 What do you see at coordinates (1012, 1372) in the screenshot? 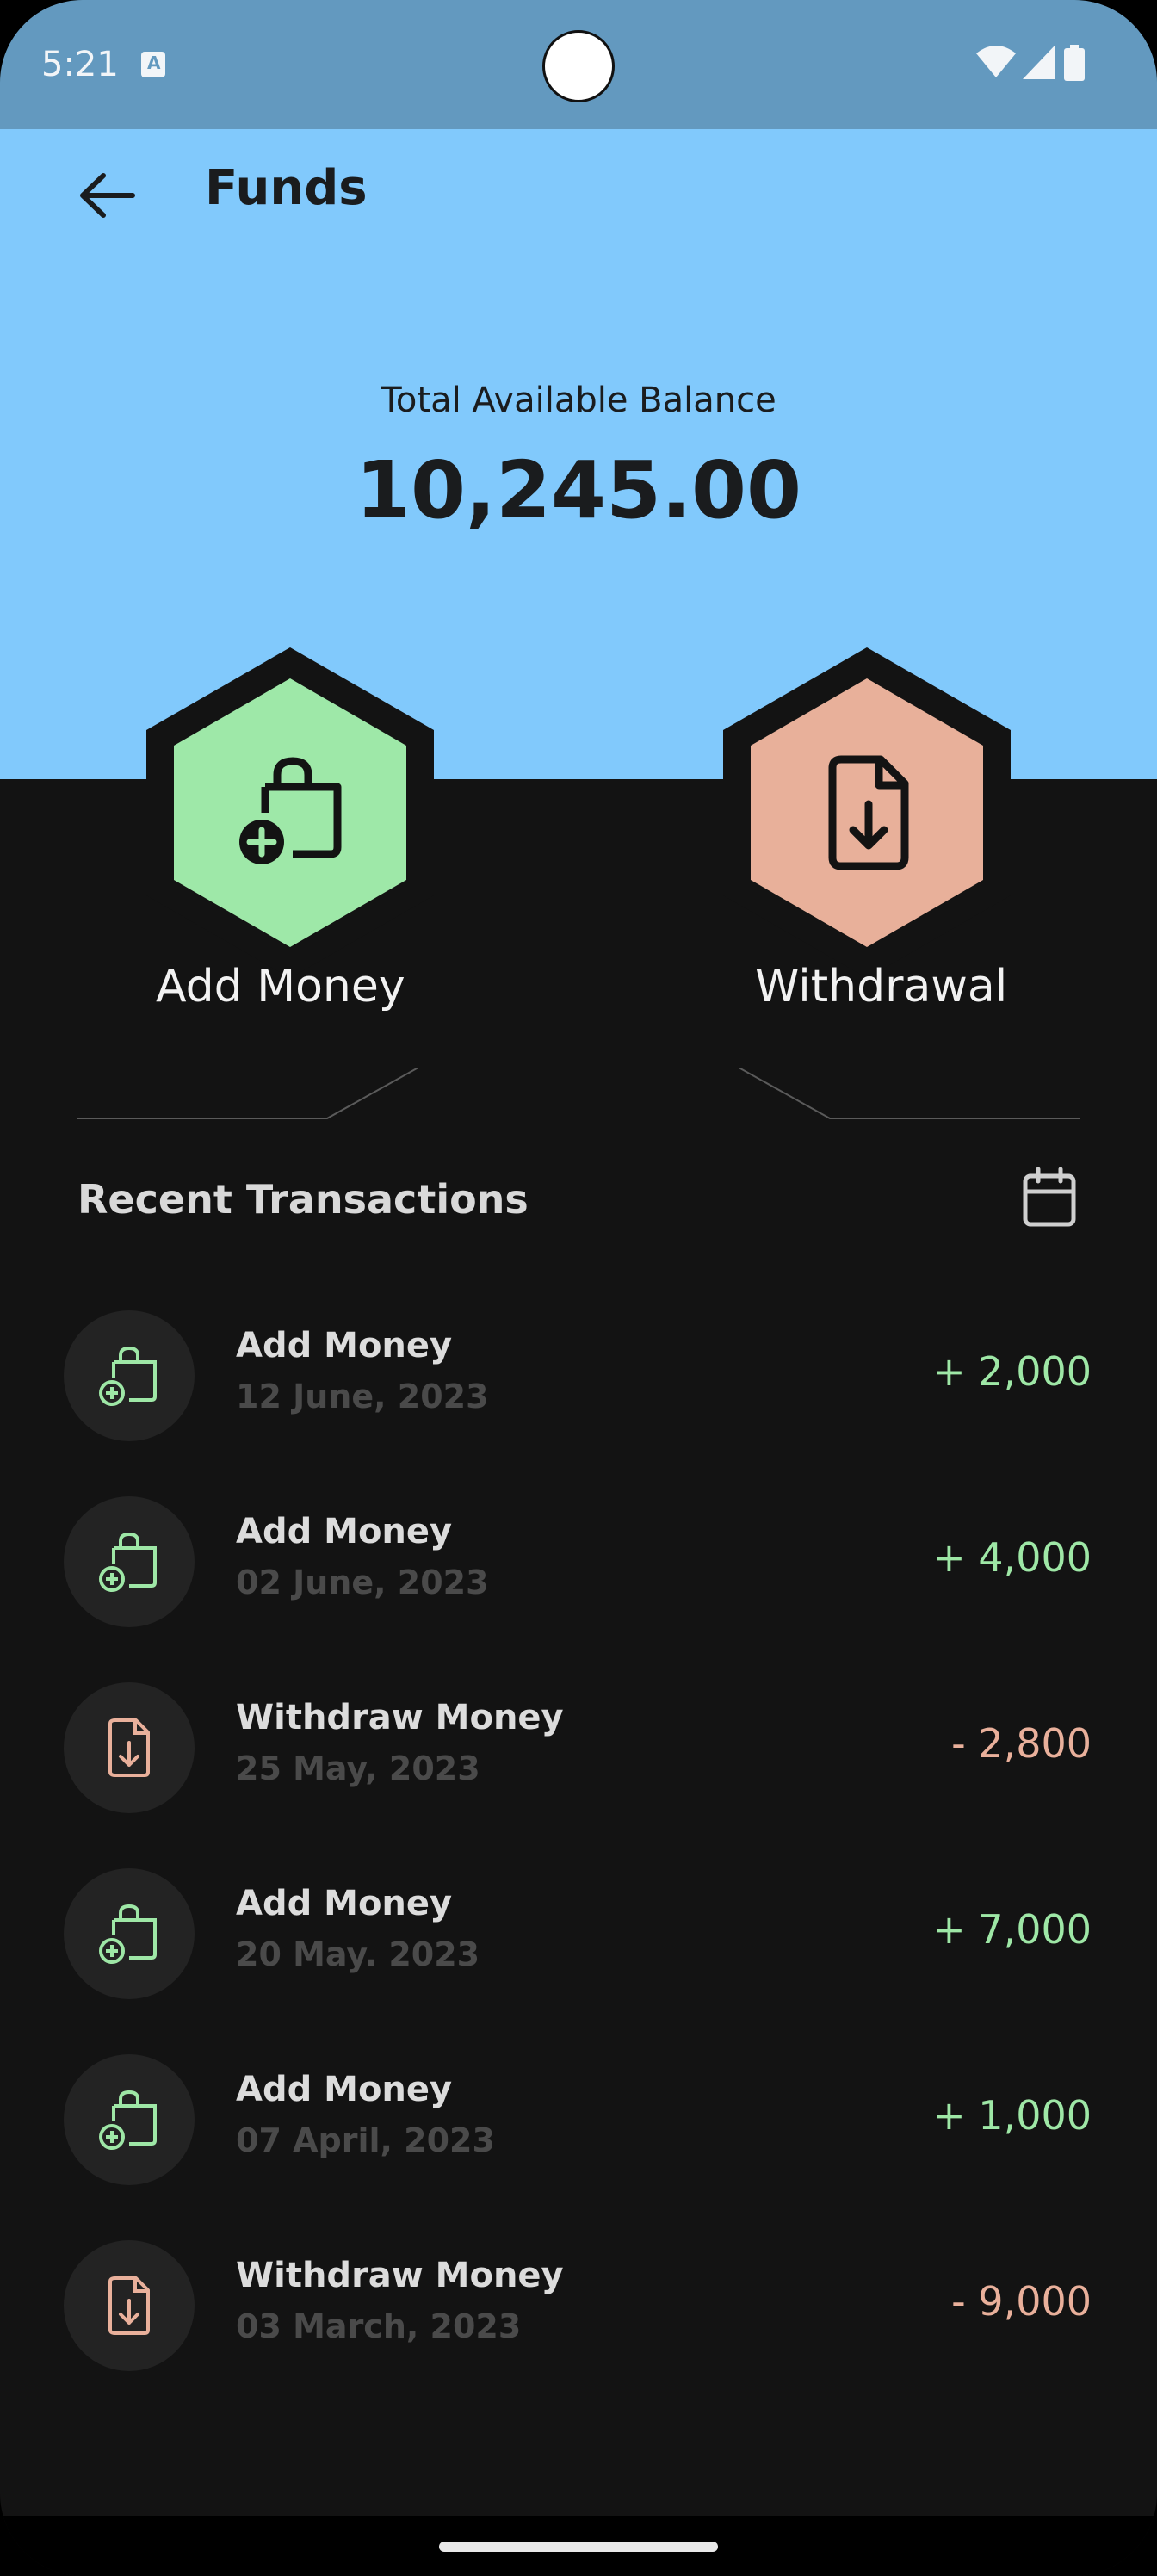
I see `transaction-amount: + 2,000` at bounding box center [1012, 1372].